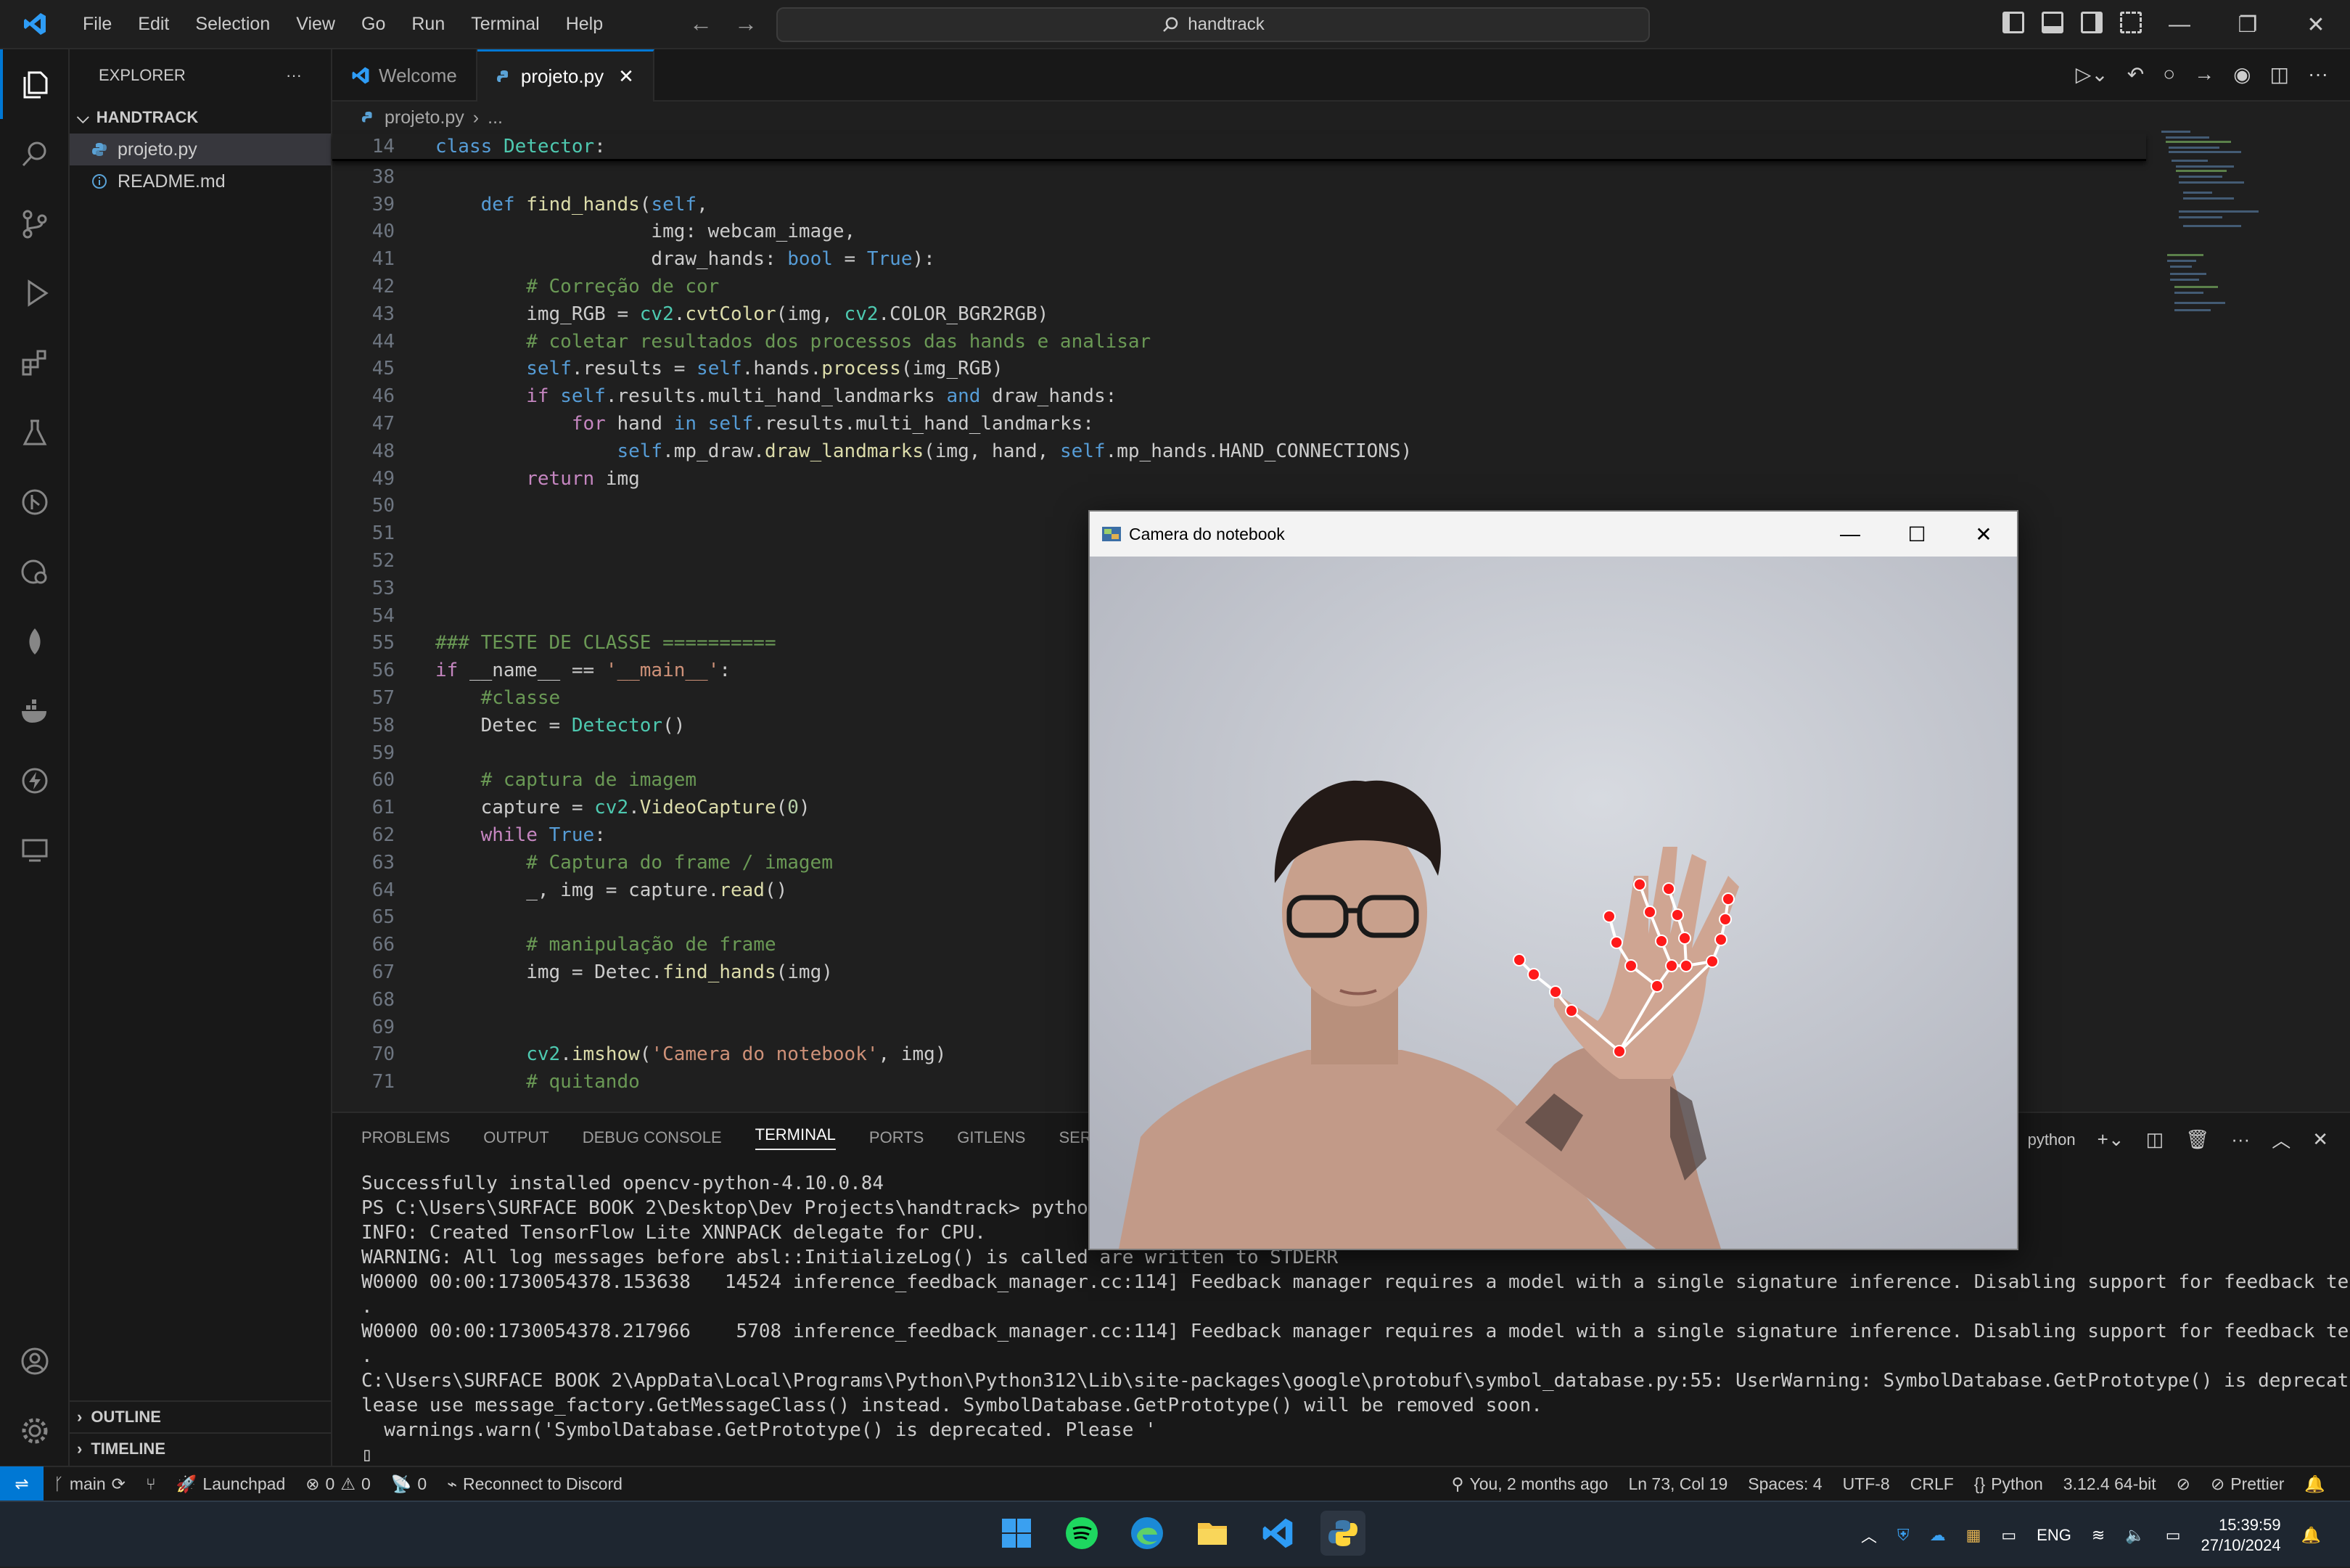 The width and height of the screenshot is (2350, 1568). What do you see at coordinates (2320, 1139) in the screenshot?
I see `close-panel-icon: ✕` at bounding box center [2320, 1139].